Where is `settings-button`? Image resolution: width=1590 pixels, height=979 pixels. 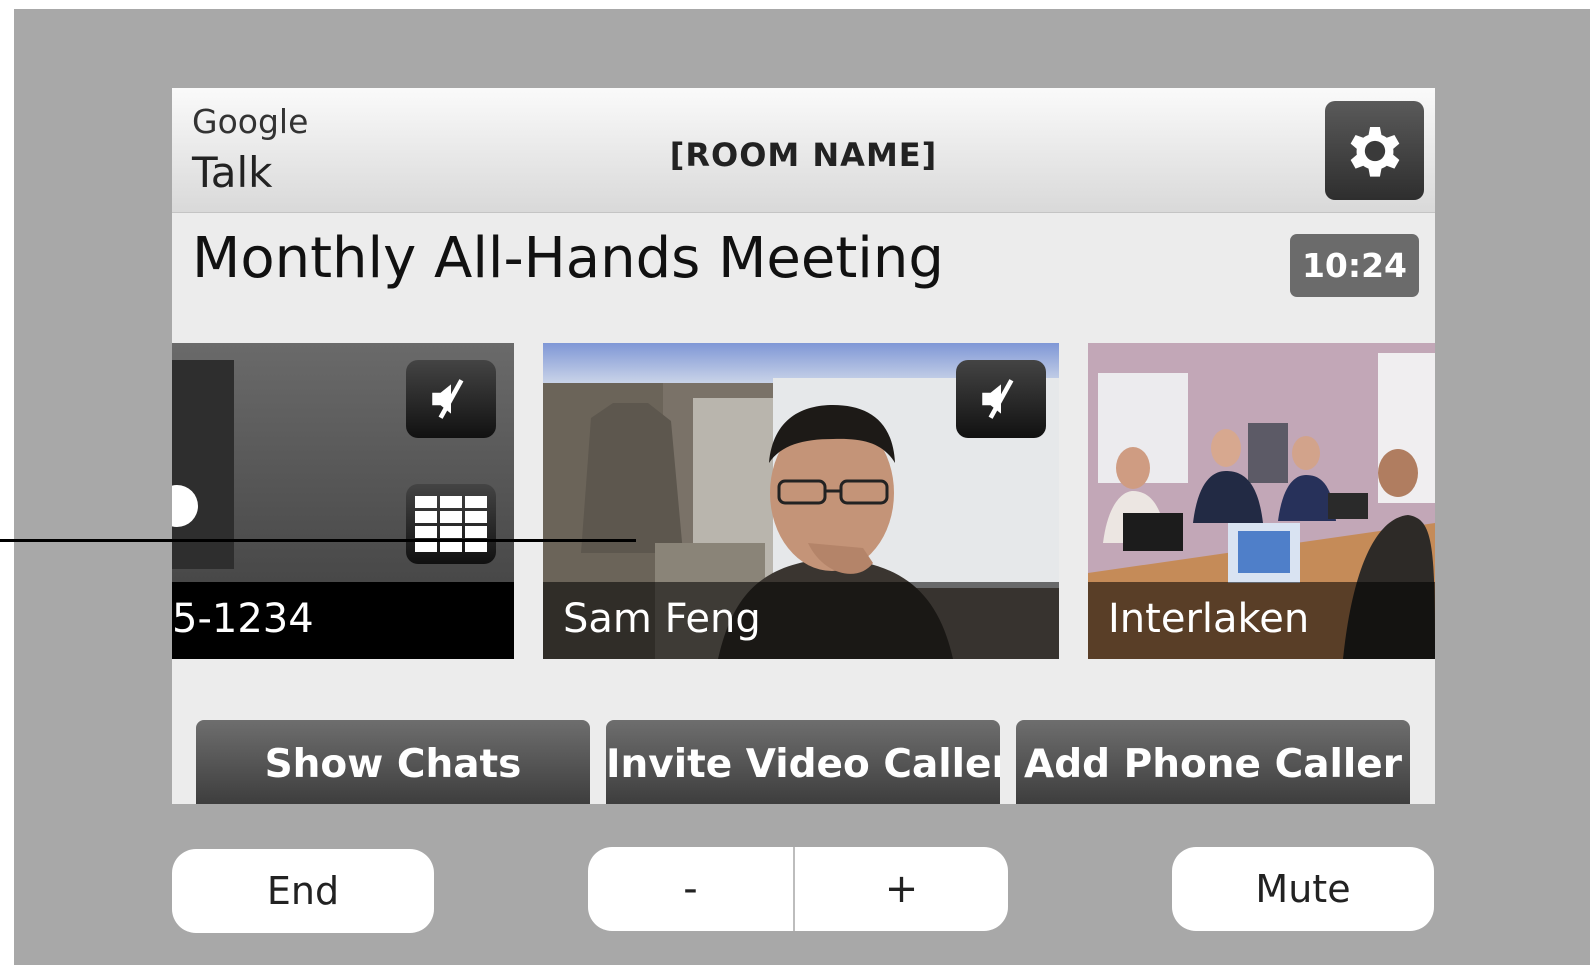 settings-button is located at coordinates (1374, 150).